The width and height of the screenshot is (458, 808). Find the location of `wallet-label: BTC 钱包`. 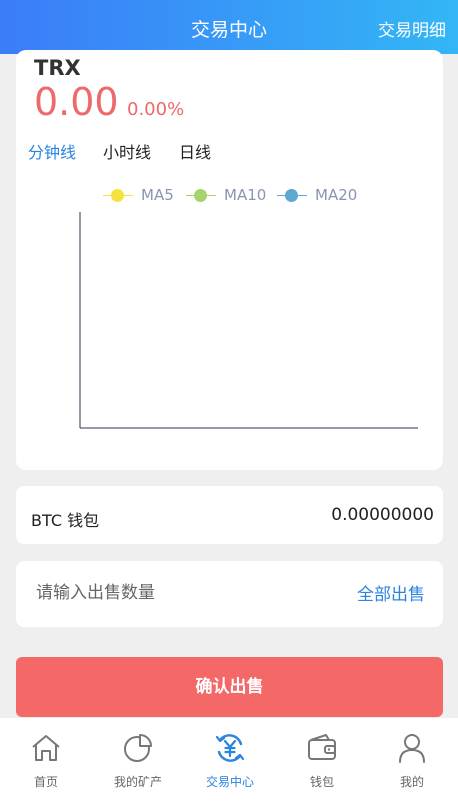

wallet-label: BTC 钱包 is located at coordinates (65, 520).